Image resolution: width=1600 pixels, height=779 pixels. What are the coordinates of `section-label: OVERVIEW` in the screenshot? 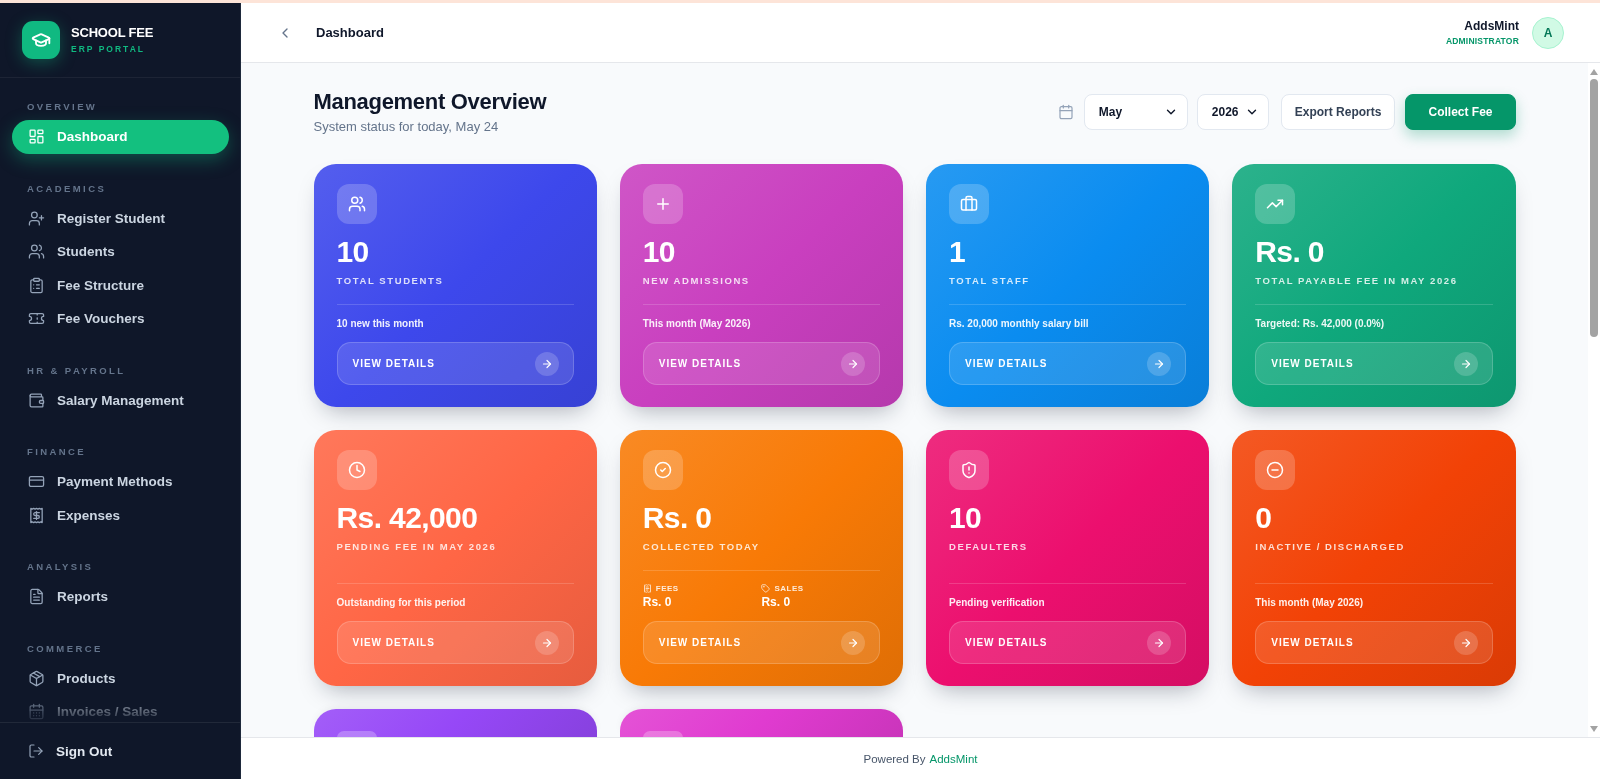 It's located at (62, 107).